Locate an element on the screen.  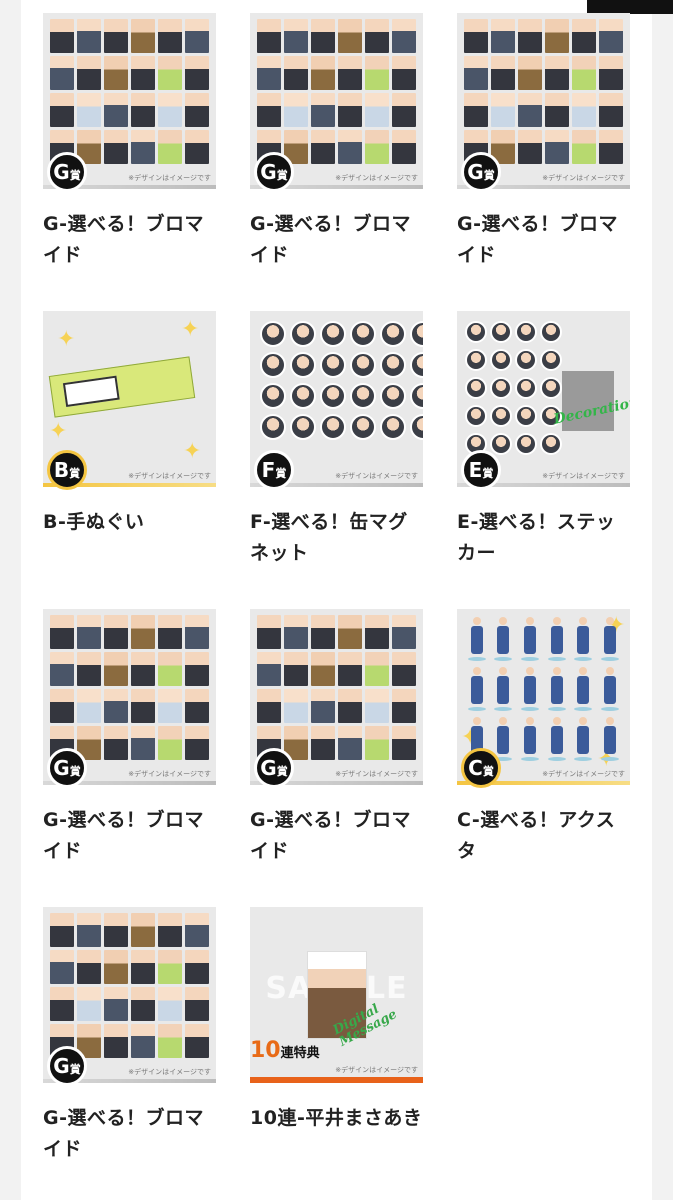
prize-badge: C賞 is located at coordinates (481, 768).